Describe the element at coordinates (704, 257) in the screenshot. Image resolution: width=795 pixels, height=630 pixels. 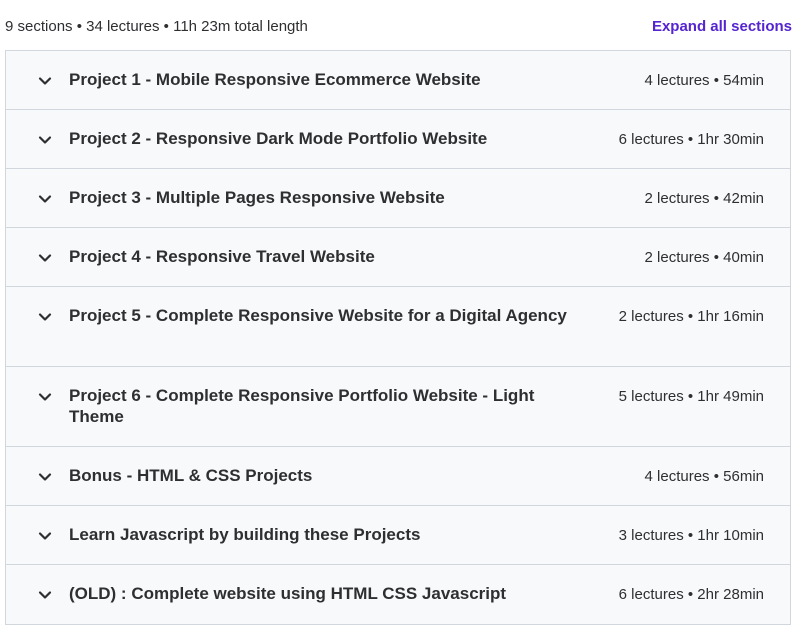
I see `section-lecture-count: 2 lectures • 40min` at that location.